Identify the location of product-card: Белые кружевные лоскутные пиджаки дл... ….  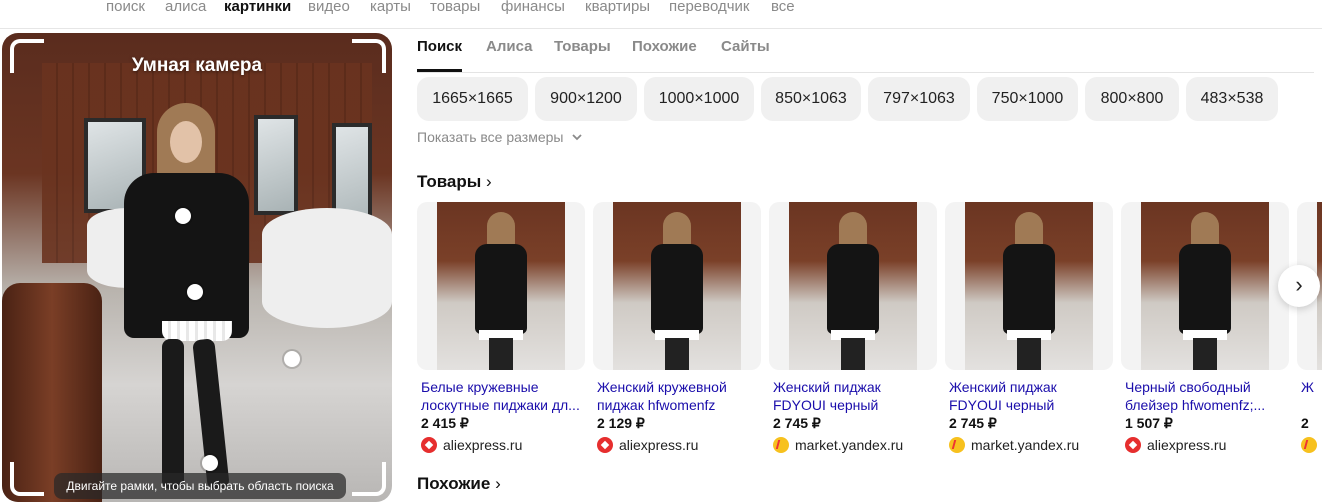
(501, 332).